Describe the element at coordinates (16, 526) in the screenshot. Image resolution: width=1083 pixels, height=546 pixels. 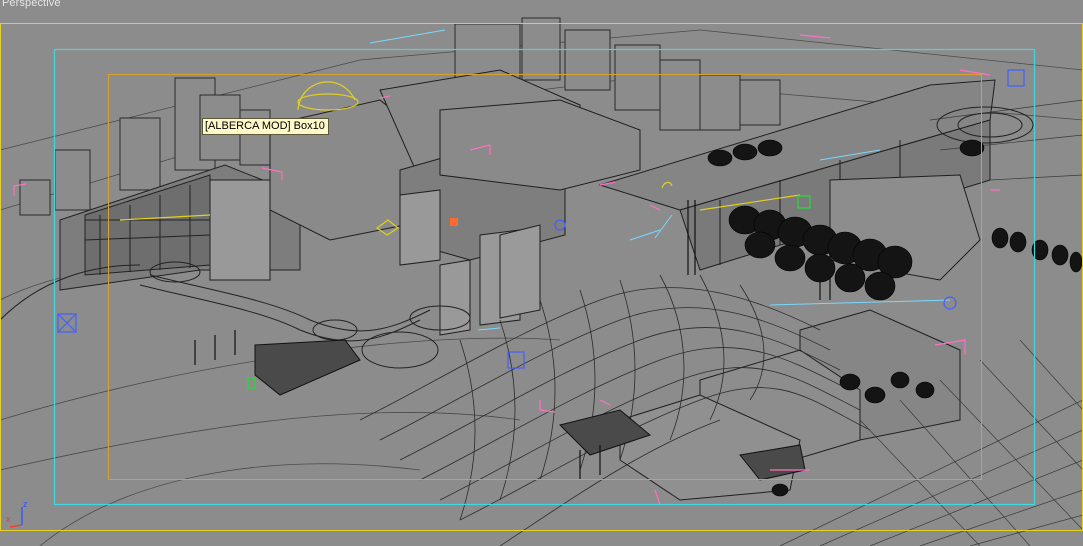
I see `x-axis-line` at that location.